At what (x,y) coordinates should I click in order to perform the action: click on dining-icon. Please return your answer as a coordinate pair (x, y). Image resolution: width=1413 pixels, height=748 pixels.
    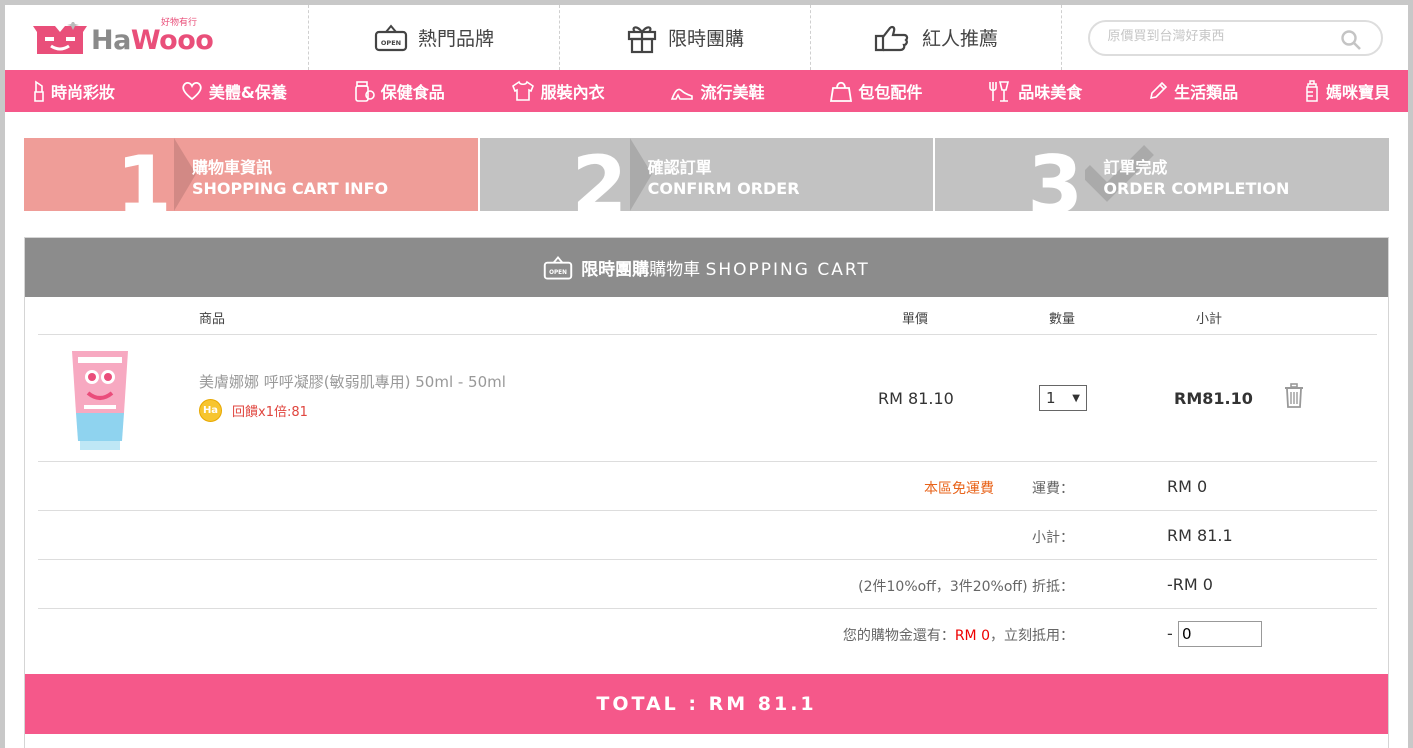
    Looking at the image, I should click on (999, 91).